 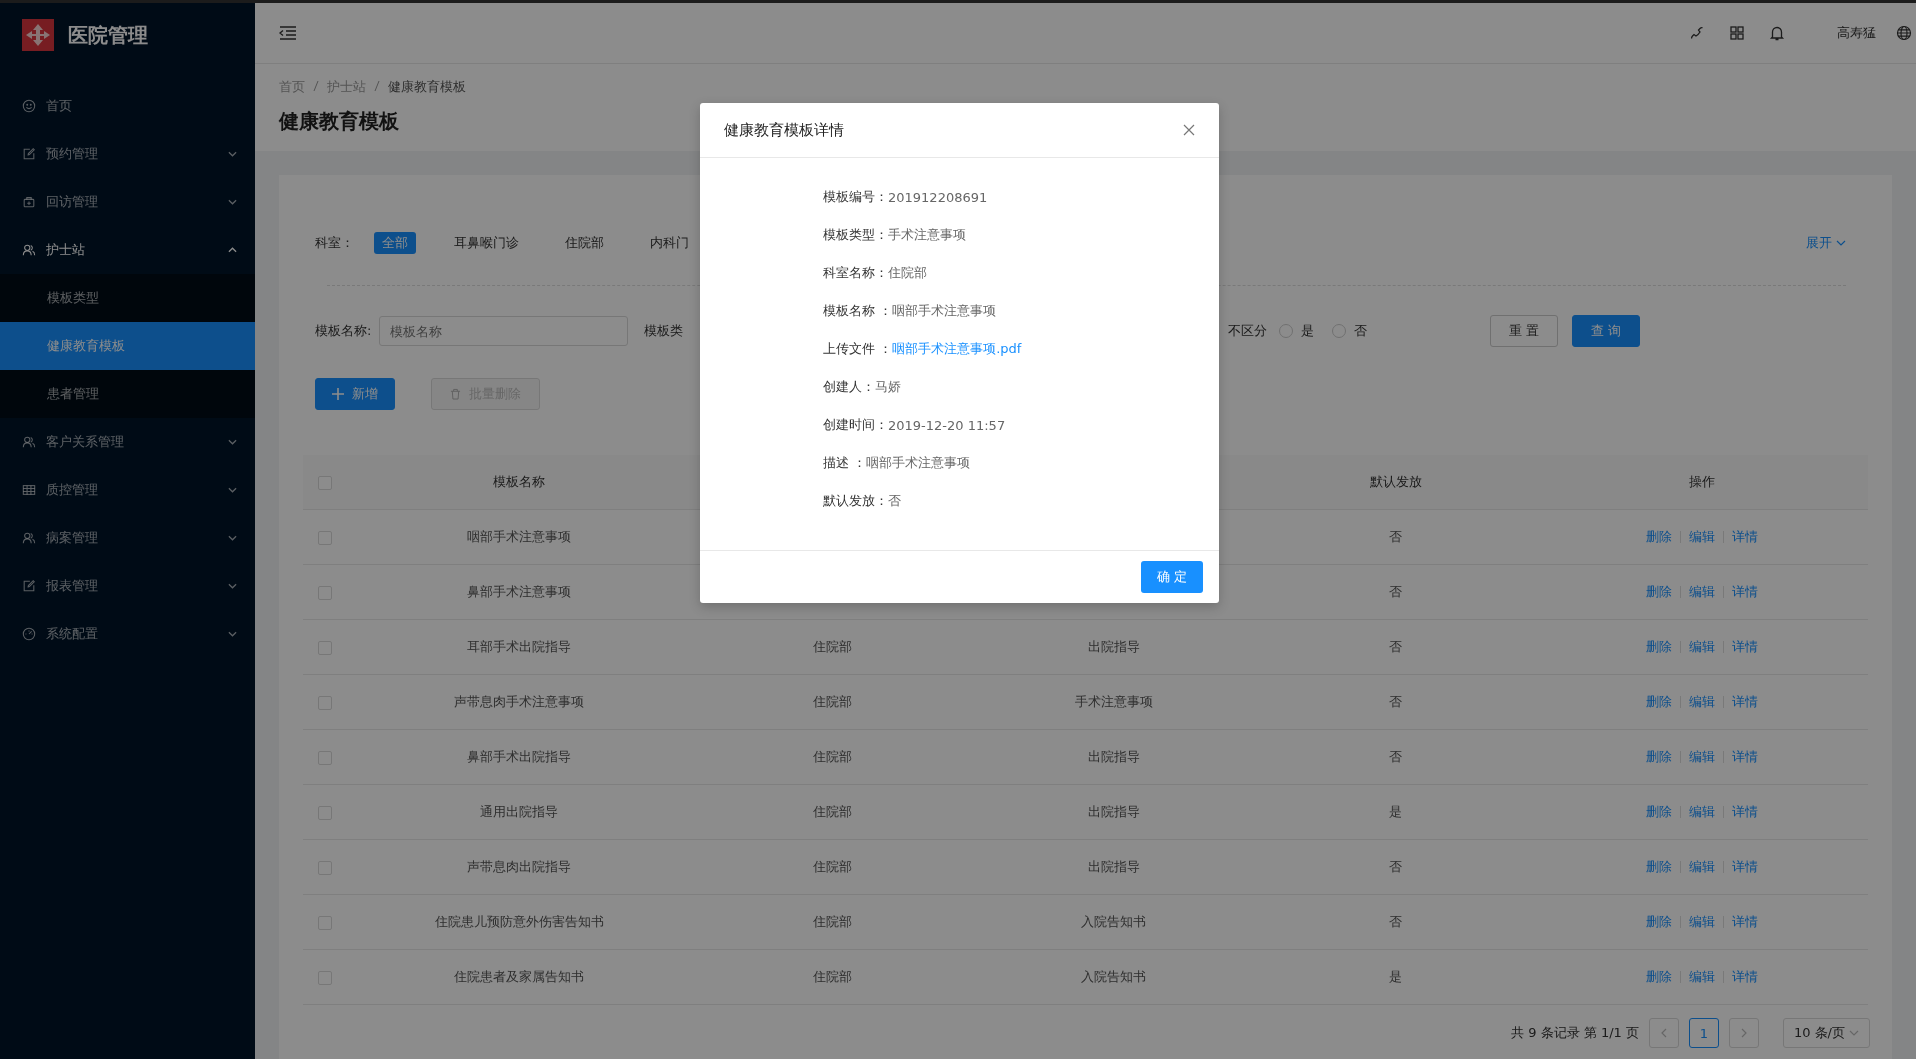 What do you see at coordinates (1737, 33) in the screenshot?
I see `apps-icon` at bounding box center [1737, 33].